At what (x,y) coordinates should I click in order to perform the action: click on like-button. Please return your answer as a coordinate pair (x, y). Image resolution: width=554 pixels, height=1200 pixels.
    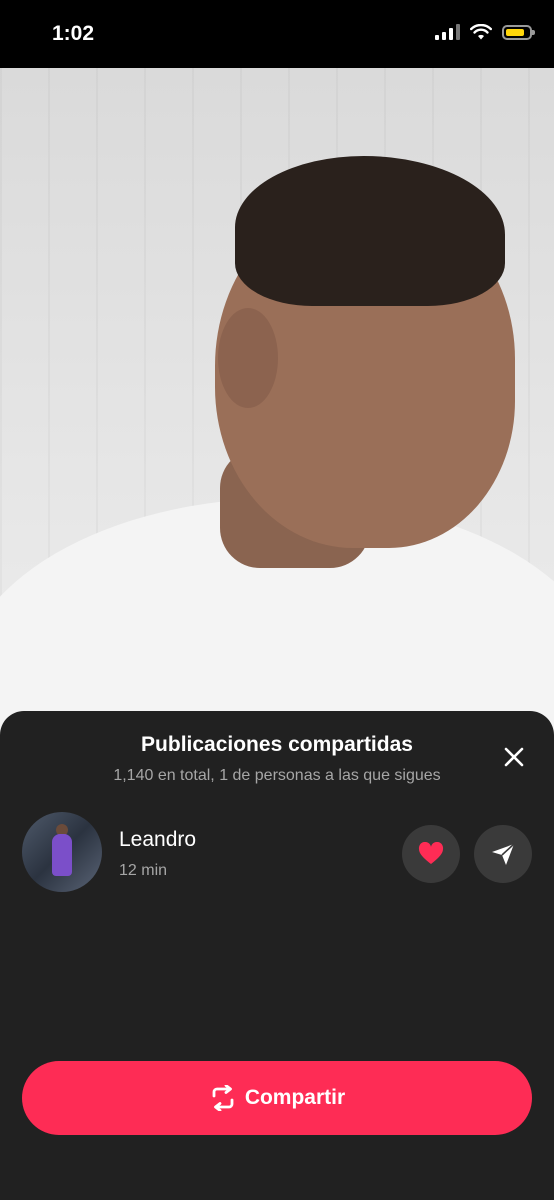
    Looking at the image, I should click on (431, 854).